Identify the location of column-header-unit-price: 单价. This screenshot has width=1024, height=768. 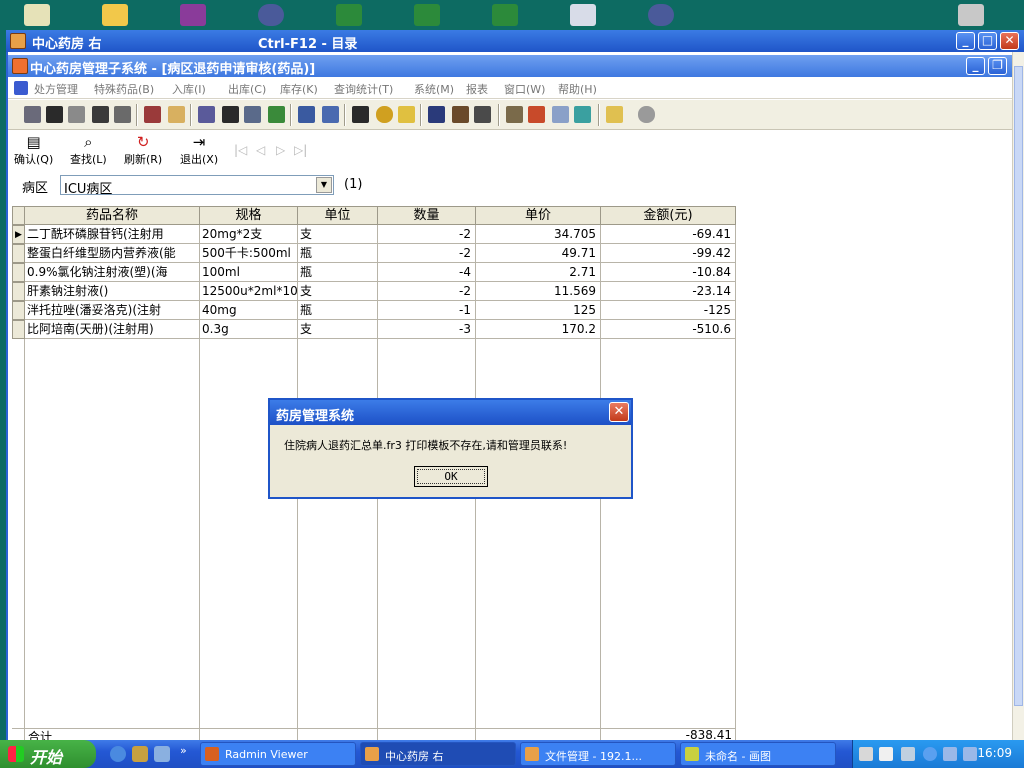
(538, 215).